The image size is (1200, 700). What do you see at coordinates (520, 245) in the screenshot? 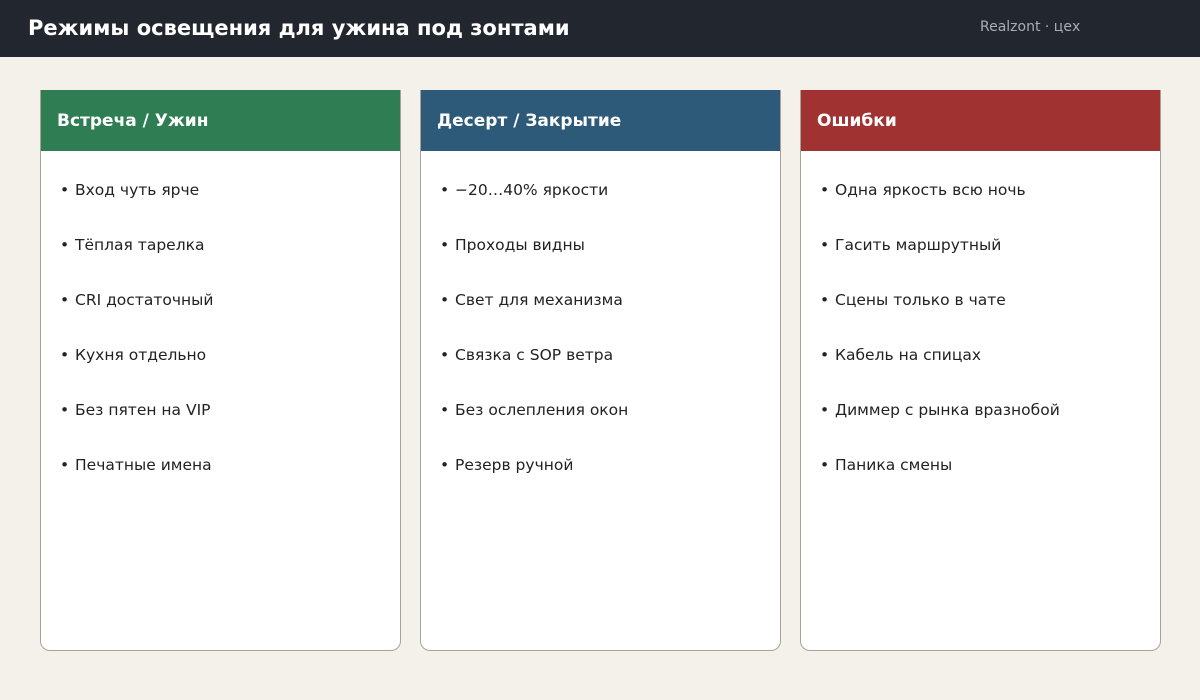
I see `list-item-text: Проходы видны` at bounding box center [520, 245].